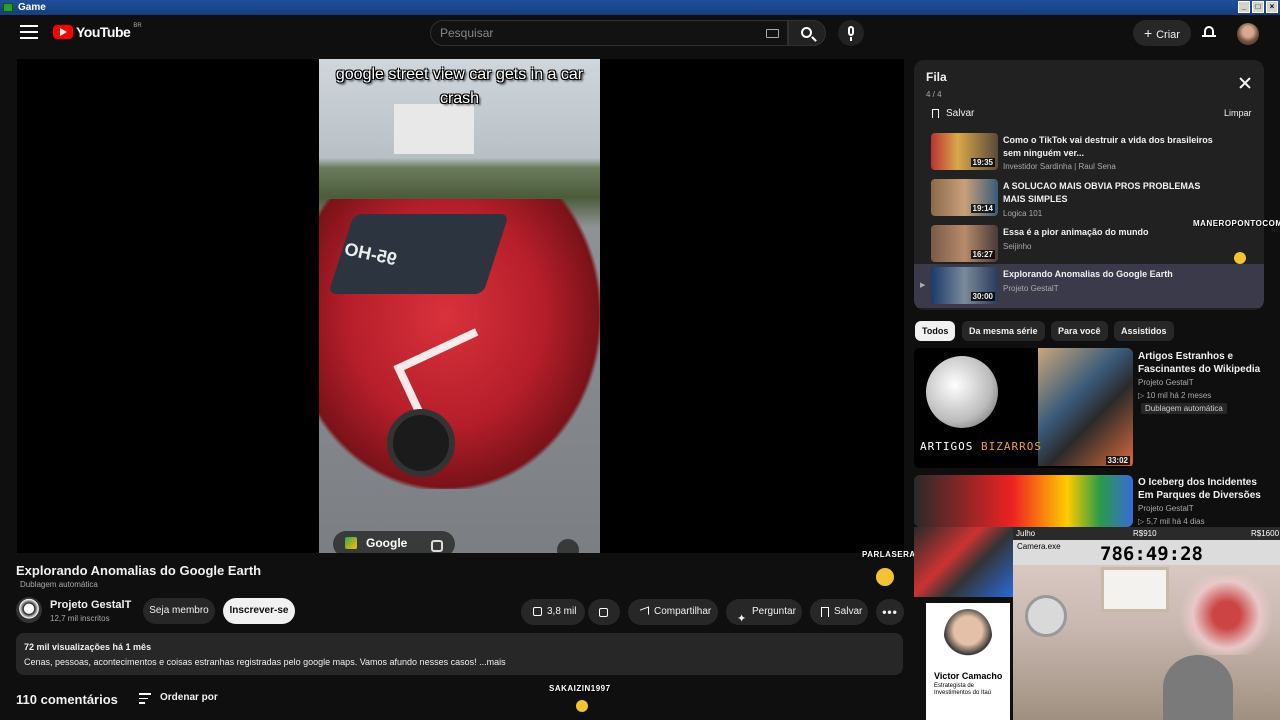 Image resolution: width=1280 pixels, height=720 pixels. I want to click on game-icon, so click(8, 7).